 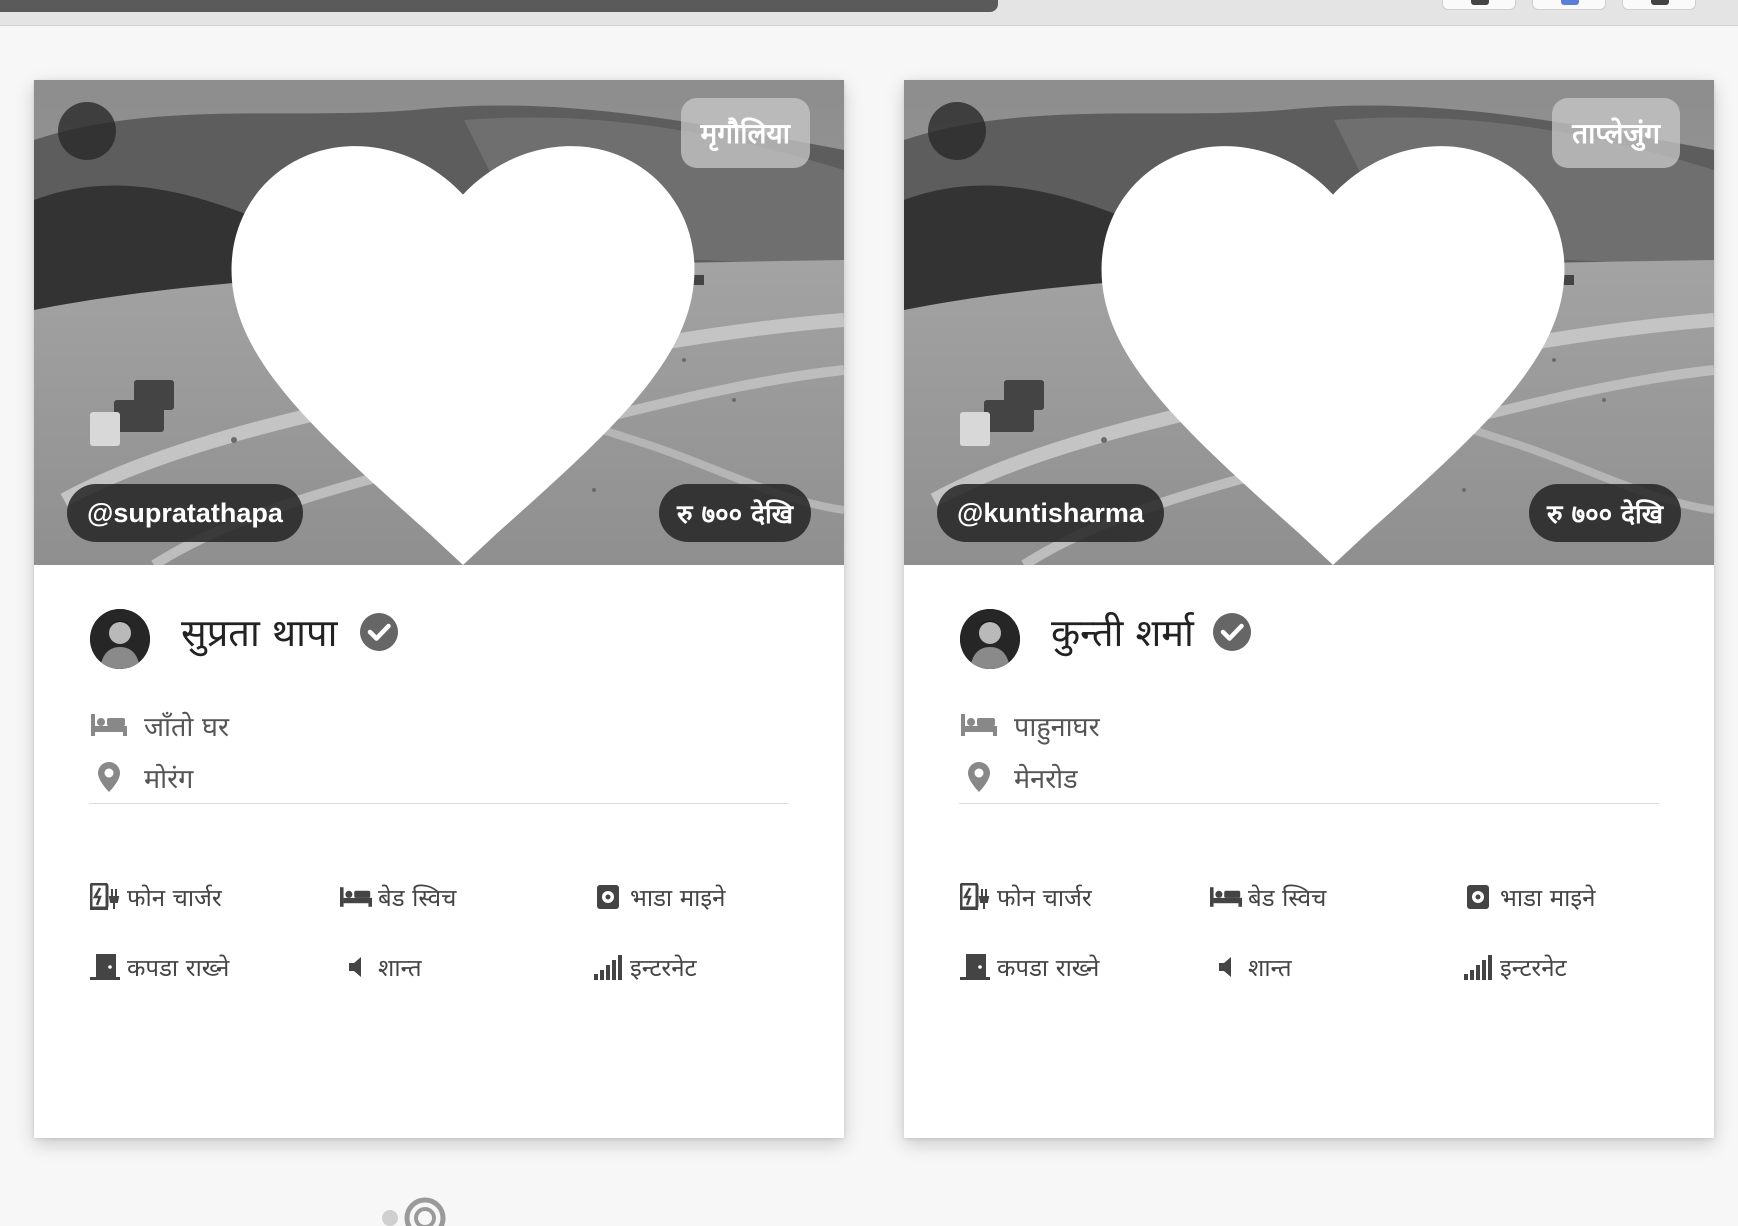 I want to click on host-name: सुप्रता थापा, so click(x=259, y=632).